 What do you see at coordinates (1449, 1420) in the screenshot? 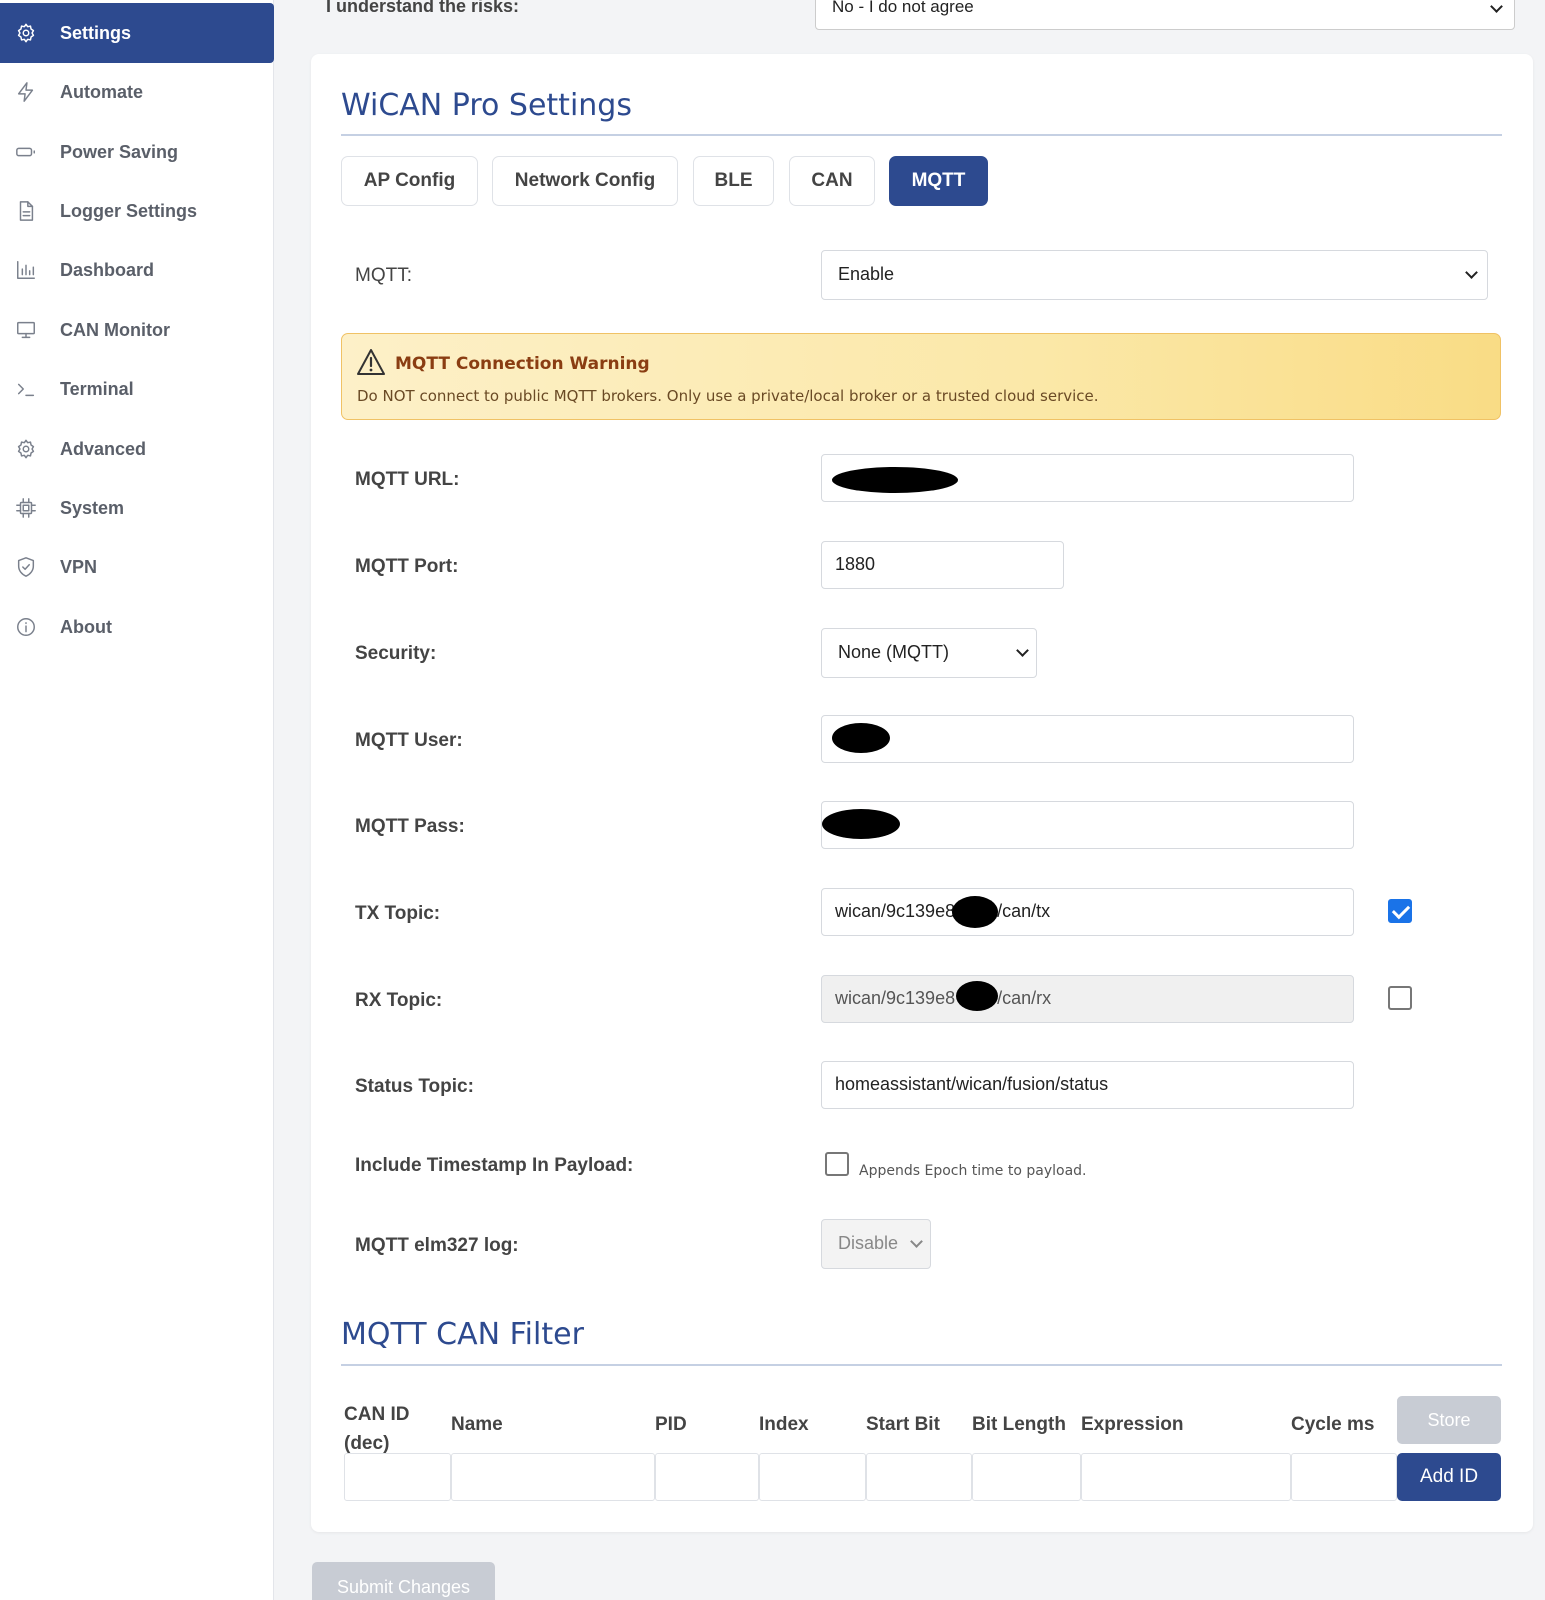
I see `store-button: Store` at bounding box center [1449, 1420].